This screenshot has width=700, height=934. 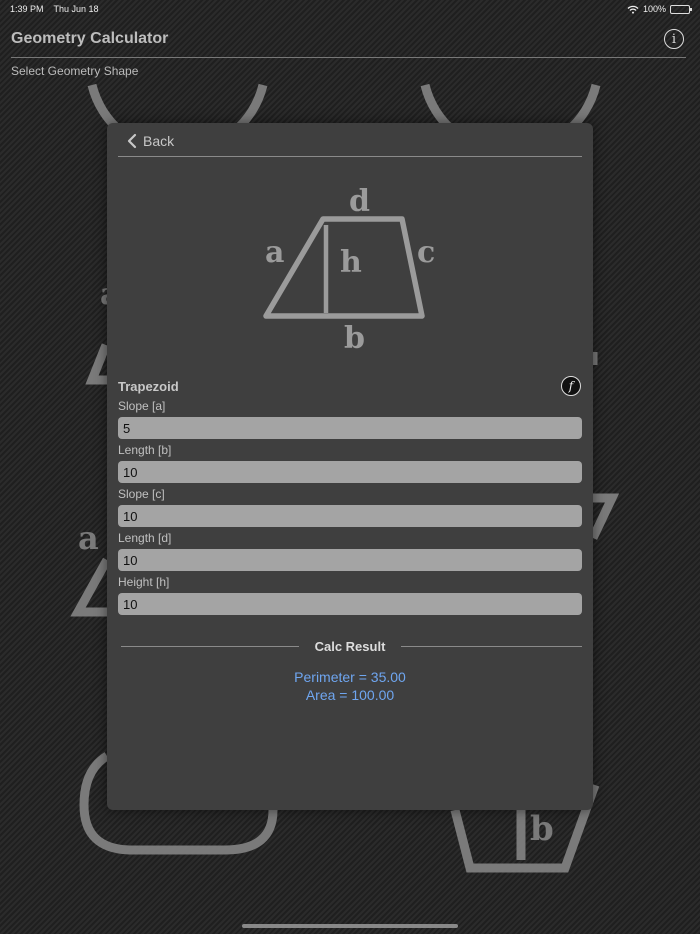 I want to click on perimeter-result: Perimeter = 35.00, so click(x=350, y=677).